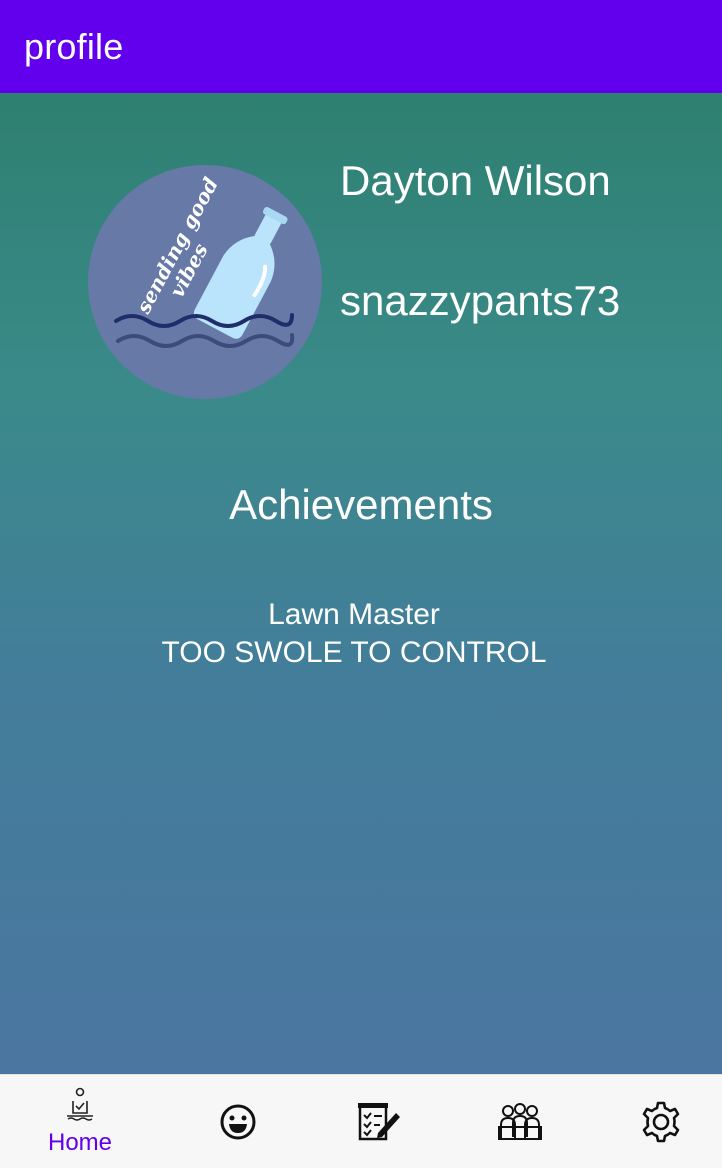 This screenshot has height=1168, width=722. Describe the element at coordinates (361, 504) in the screenshot. I see `achievements-heading: Achievements` at that location.